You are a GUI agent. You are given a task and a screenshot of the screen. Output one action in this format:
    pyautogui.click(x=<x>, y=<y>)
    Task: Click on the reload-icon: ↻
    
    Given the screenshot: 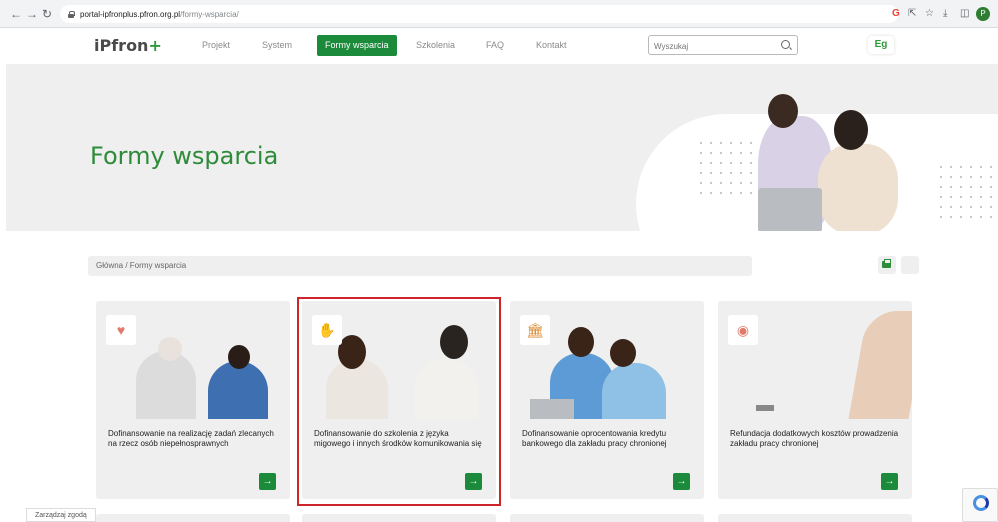 What is the action you would take?
    pyautogui.click(x=47, y=14)
    